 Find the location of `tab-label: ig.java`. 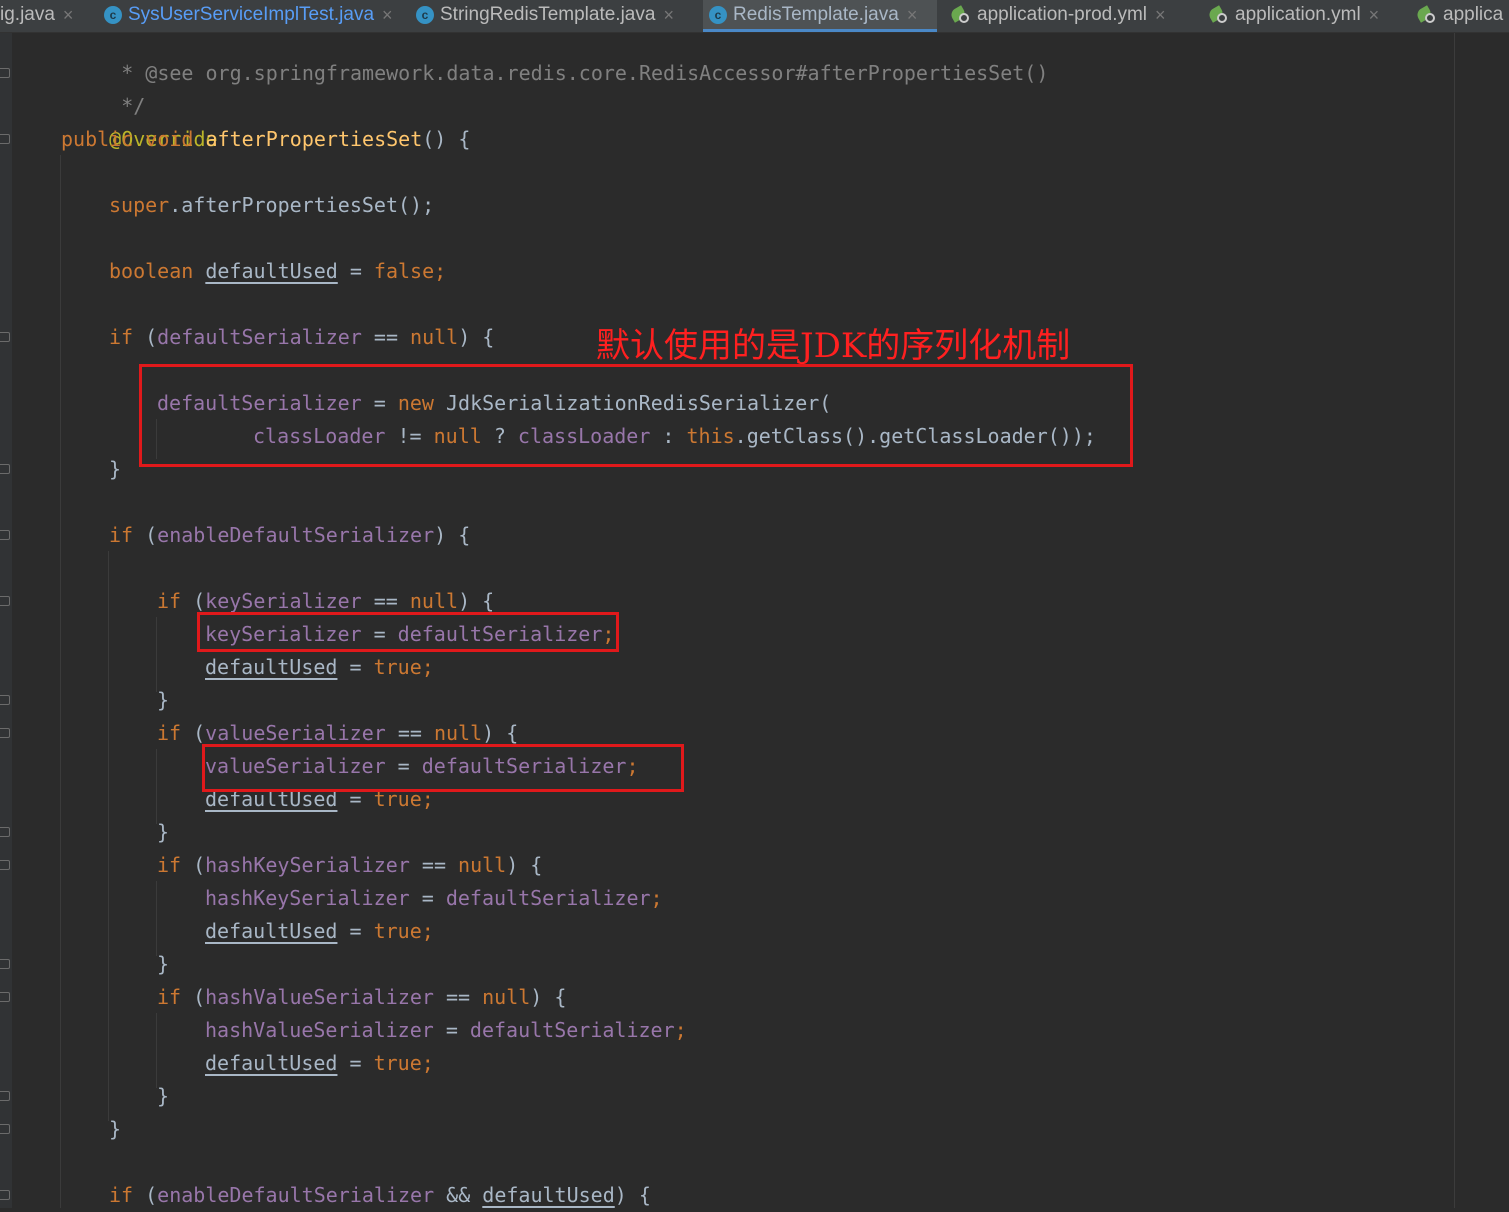

tab-label: ig.java is located at coordinates (27, 14).